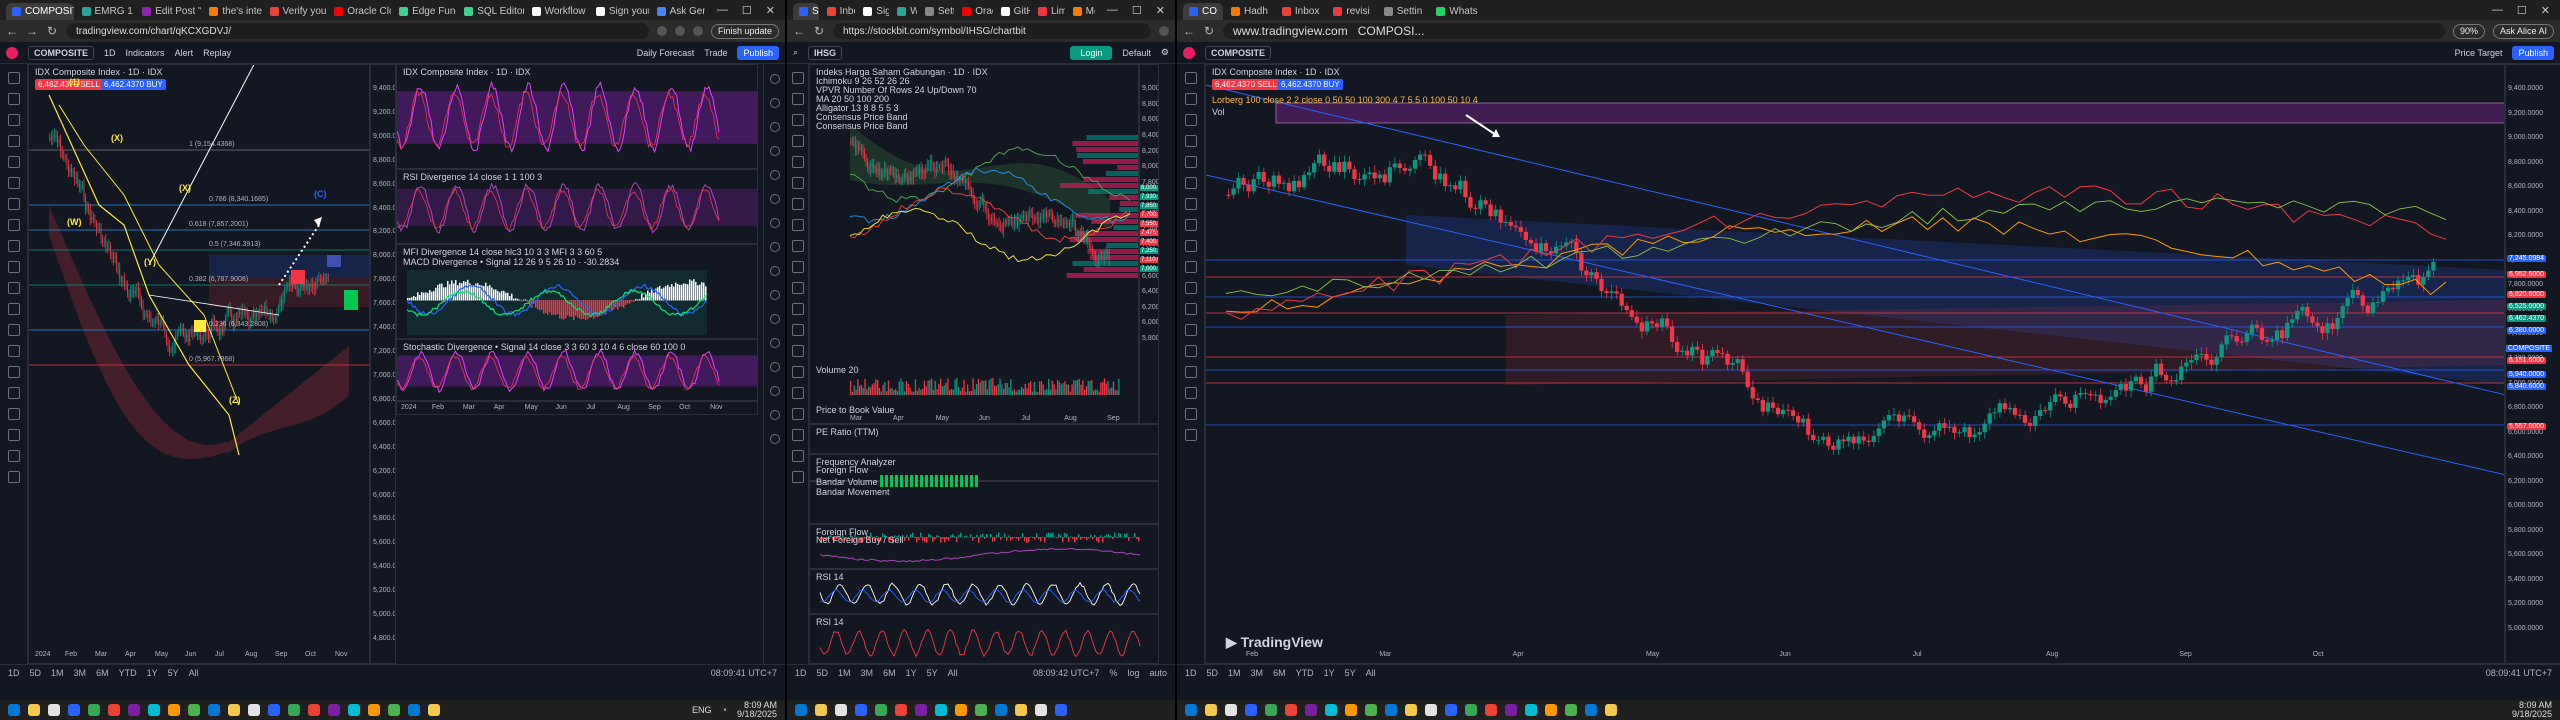 Image resolution: width=2560 pixels, height=720 pixels. Describe the element at coordinates (1203, 11) in the screenshot. I see `browser-tab: CO` at that location.